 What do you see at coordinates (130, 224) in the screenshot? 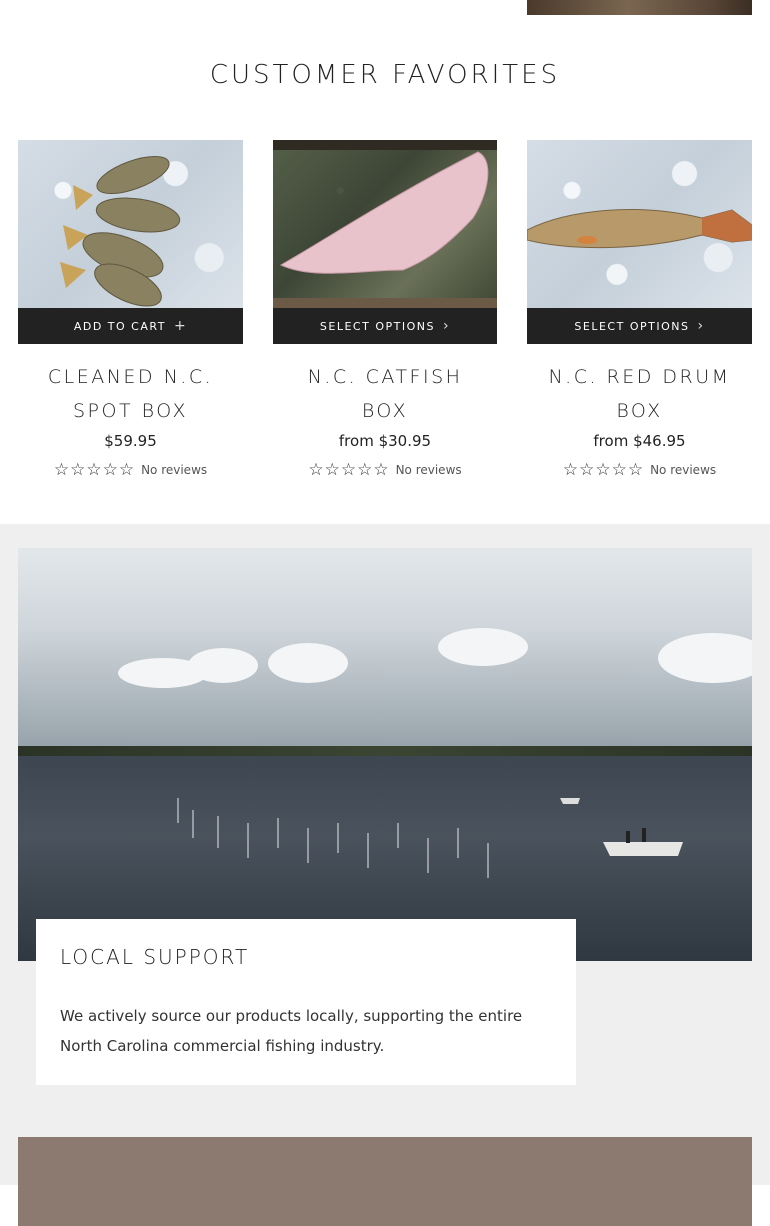
I see `product-image-spot` at bounding box center [130, 224].